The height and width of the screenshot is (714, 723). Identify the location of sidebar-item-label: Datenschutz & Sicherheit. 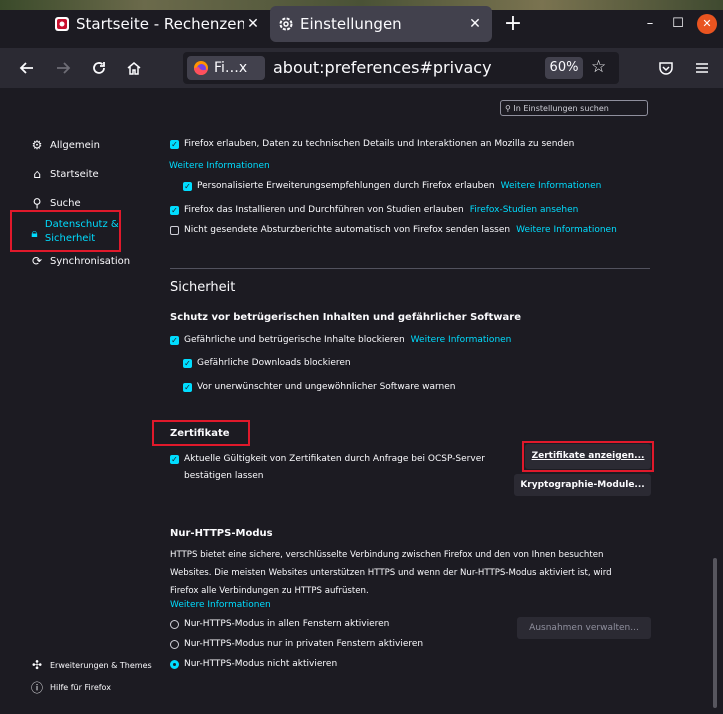
(81, 231).